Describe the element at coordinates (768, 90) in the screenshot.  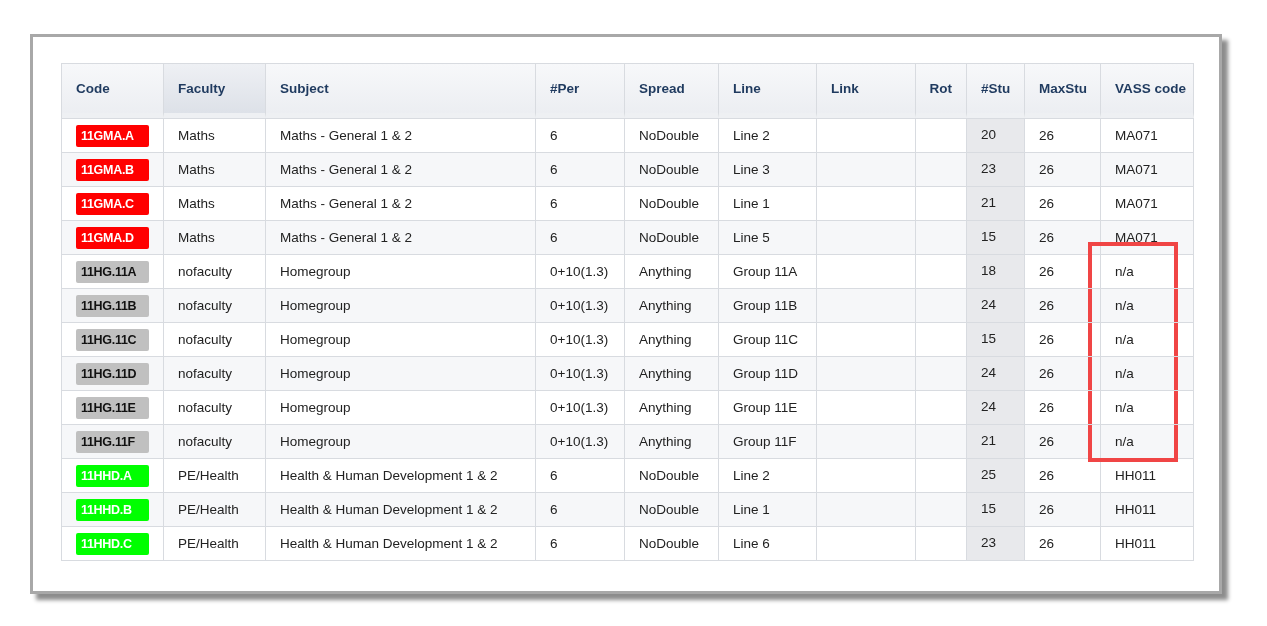
I see `column-header: Line` at that location.